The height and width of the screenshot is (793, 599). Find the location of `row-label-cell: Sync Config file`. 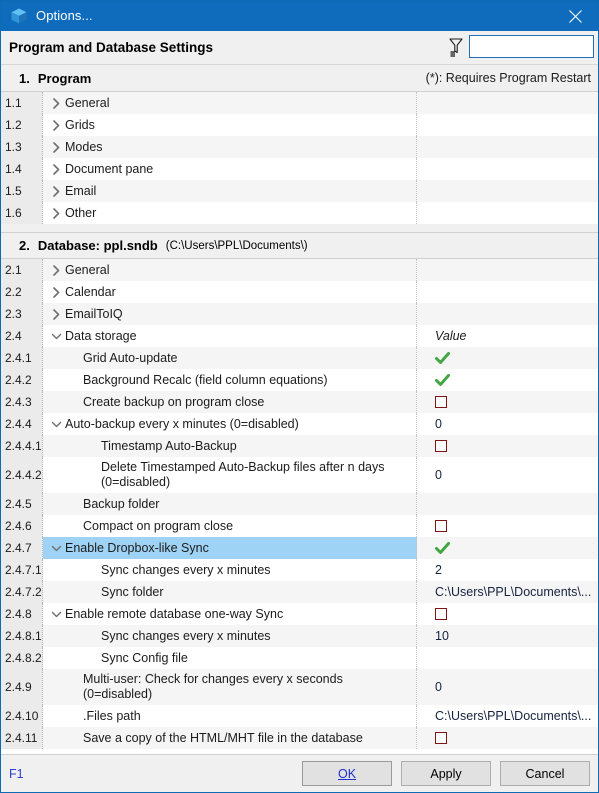

row-label-cell: Sync Config file is located at coordinates (230, 658).